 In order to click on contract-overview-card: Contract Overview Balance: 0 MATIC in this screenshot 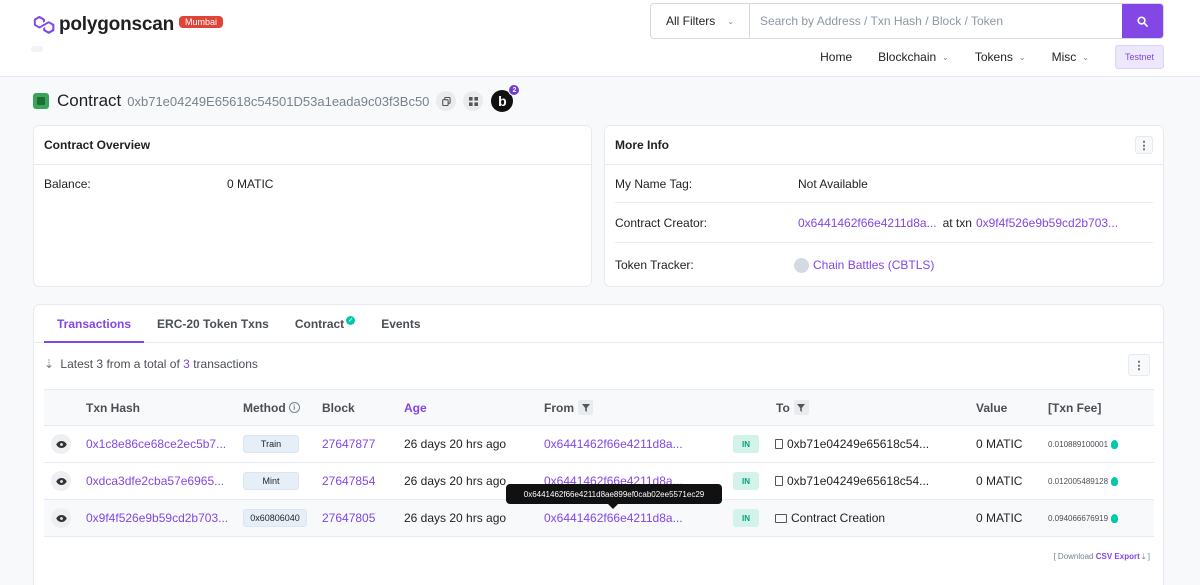, I will do `click(312, 206)`.